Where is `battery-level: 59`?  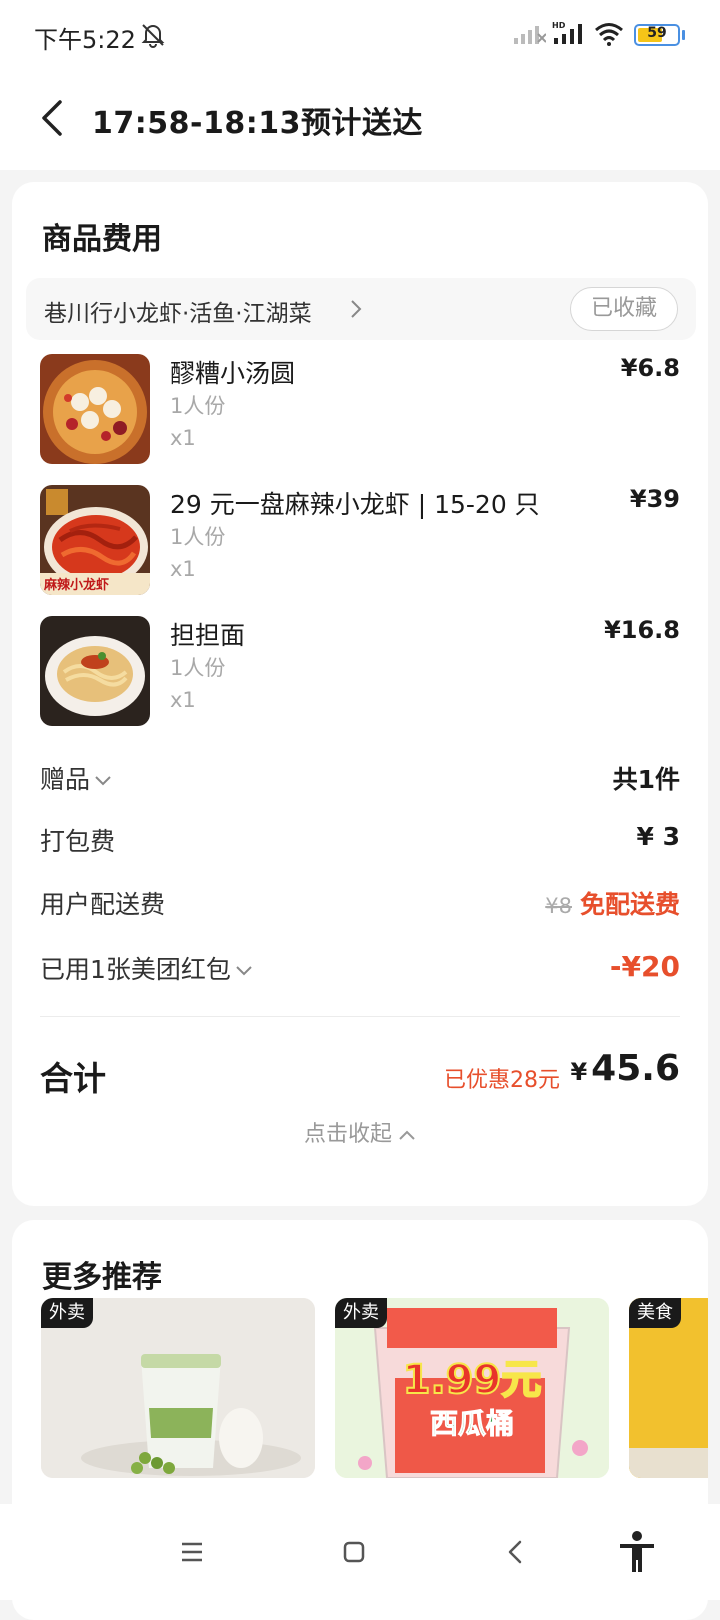 battery-level: 59 is located at coordinates (657, 33).